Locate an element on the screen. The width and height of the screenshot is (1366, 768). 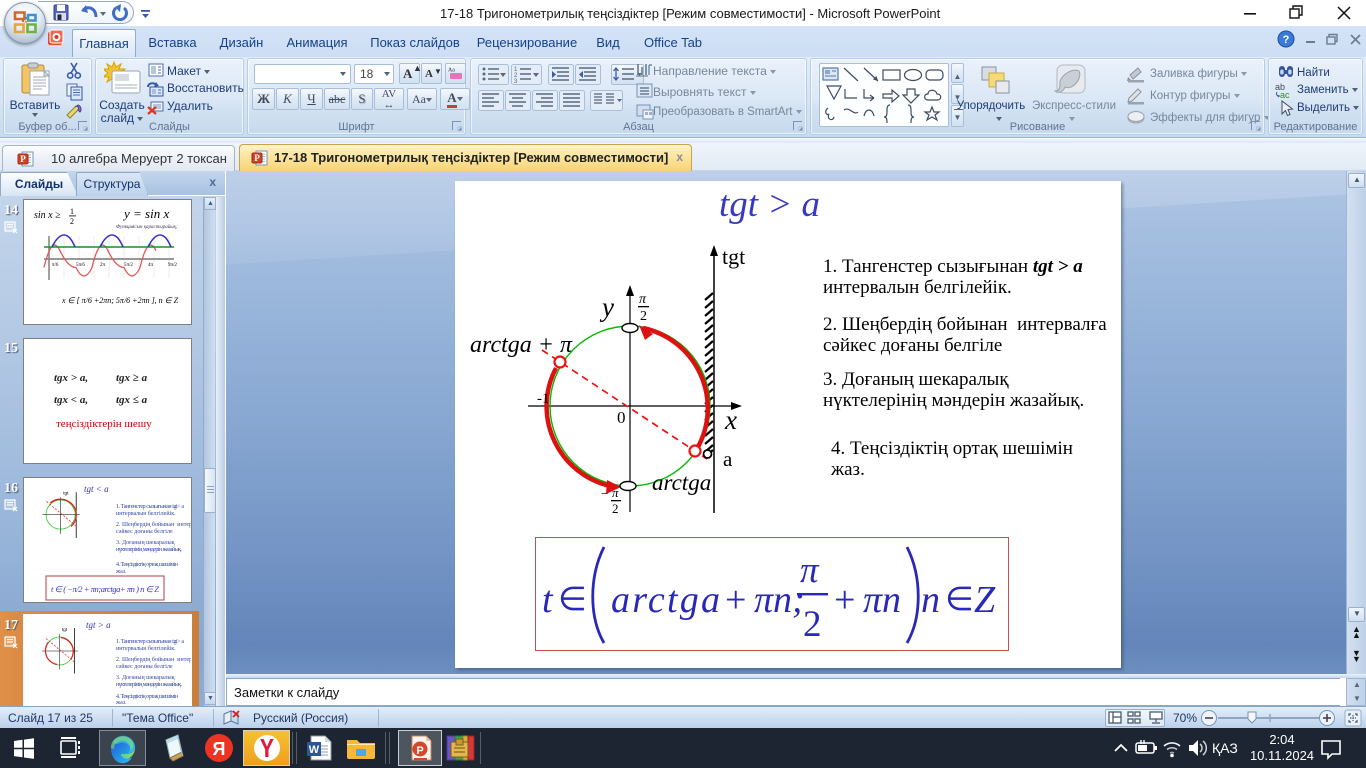
svg-text: tgx ≥ a is located at coordinates (132, 378).